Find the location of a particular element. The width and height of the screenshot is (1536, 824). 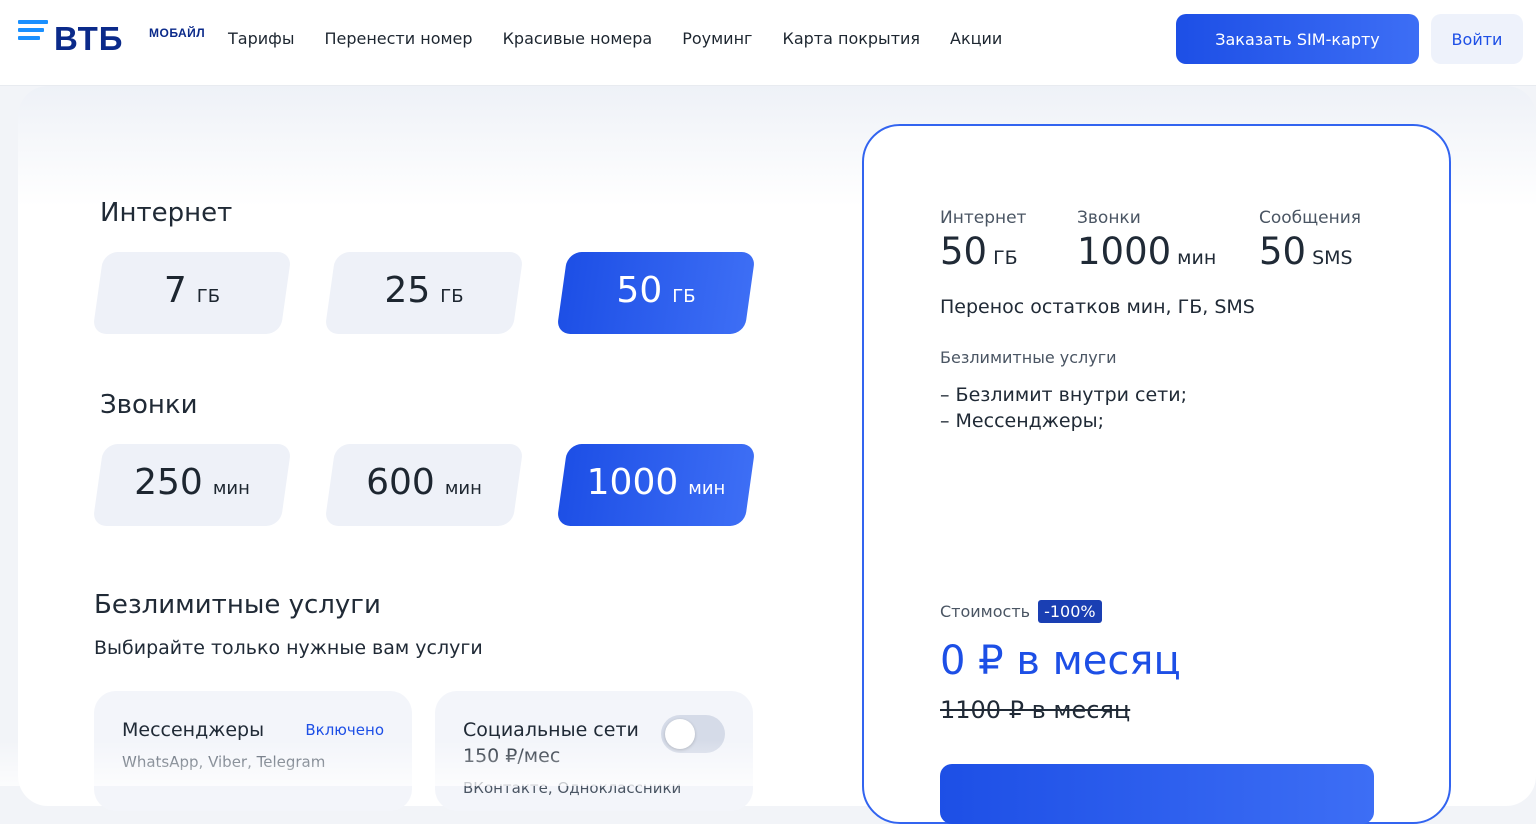

nav-tariffs: Тарифы is located at coordinates (261, 38).